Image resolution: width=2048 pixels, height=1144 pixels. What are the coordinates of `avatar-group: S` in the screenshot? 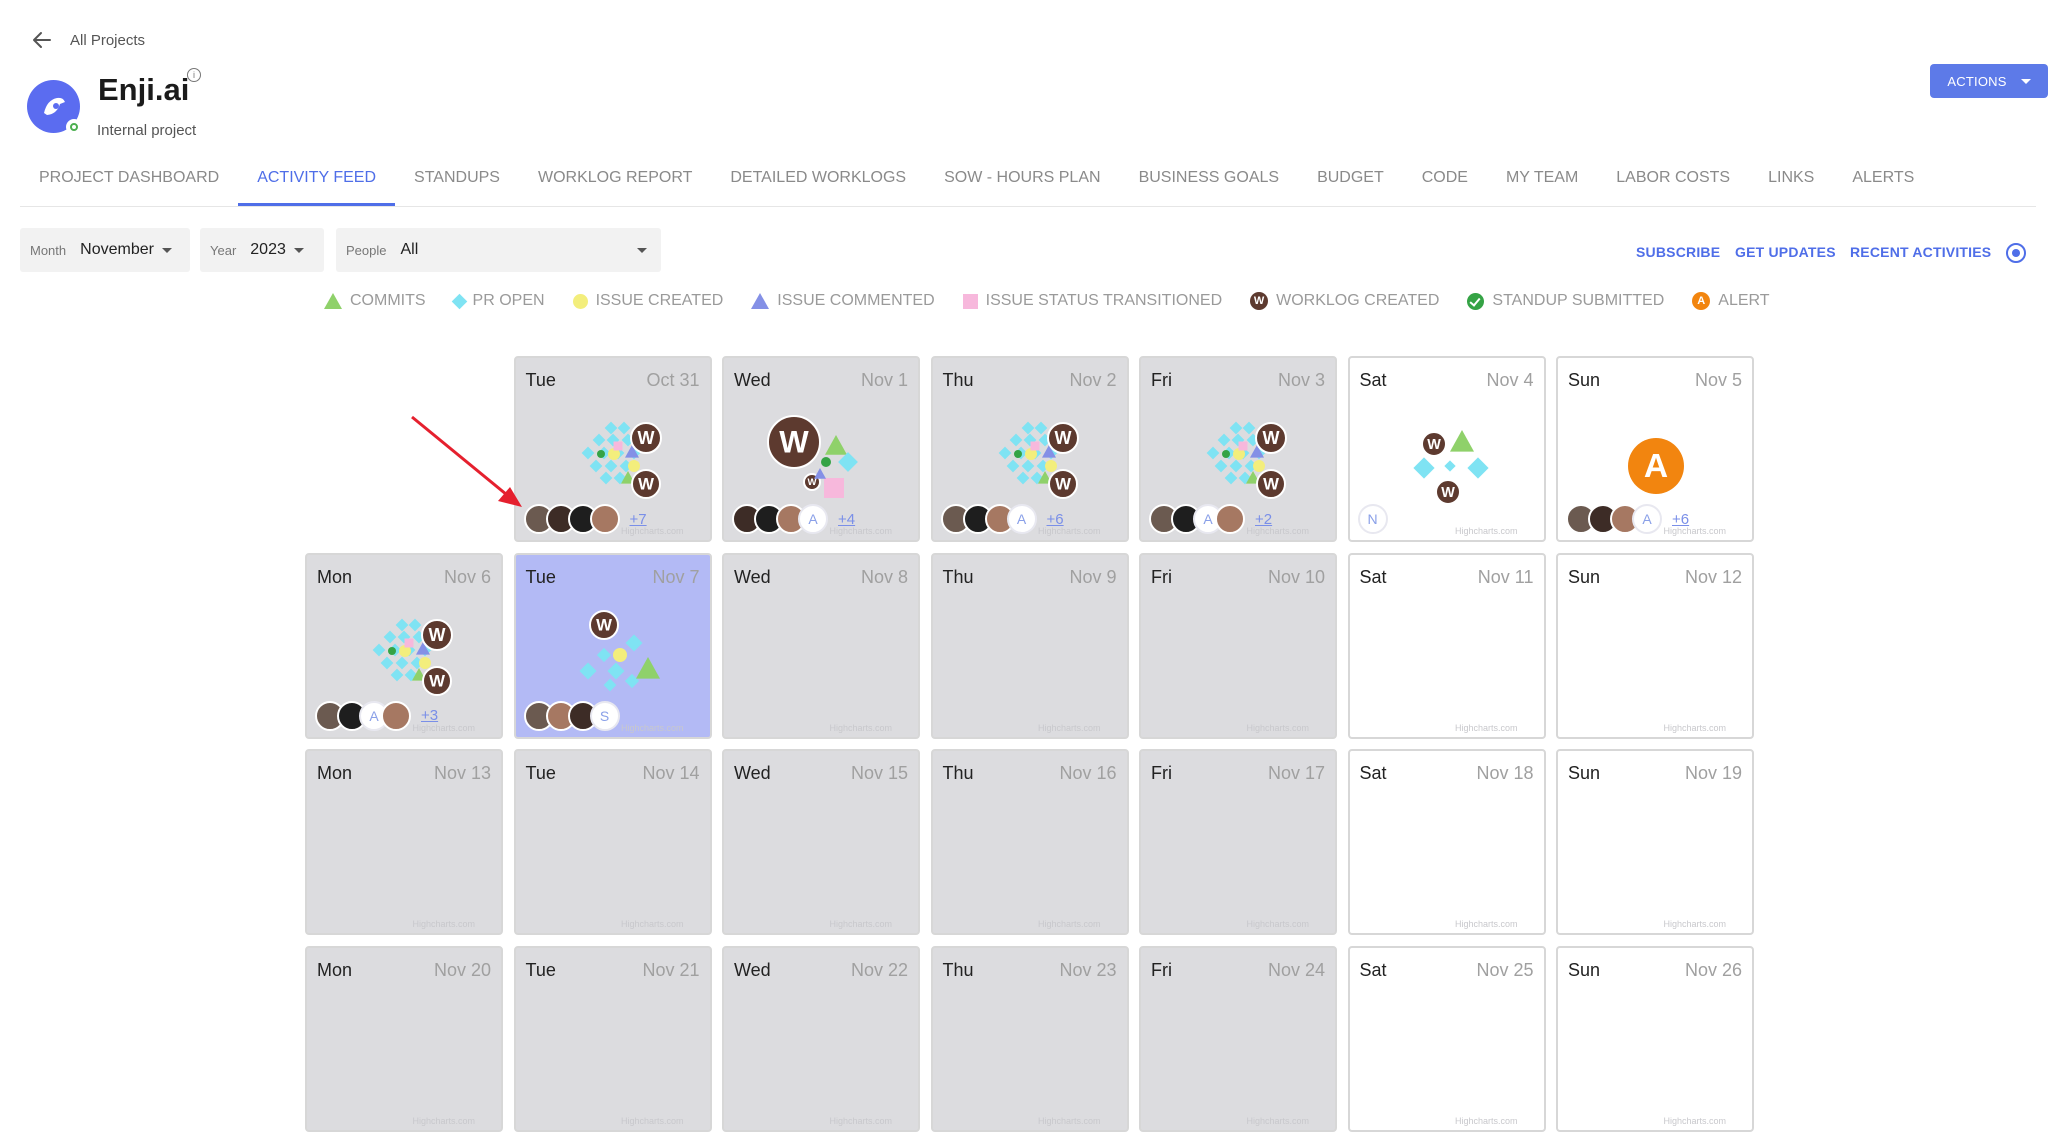 It's located at (571, 715).